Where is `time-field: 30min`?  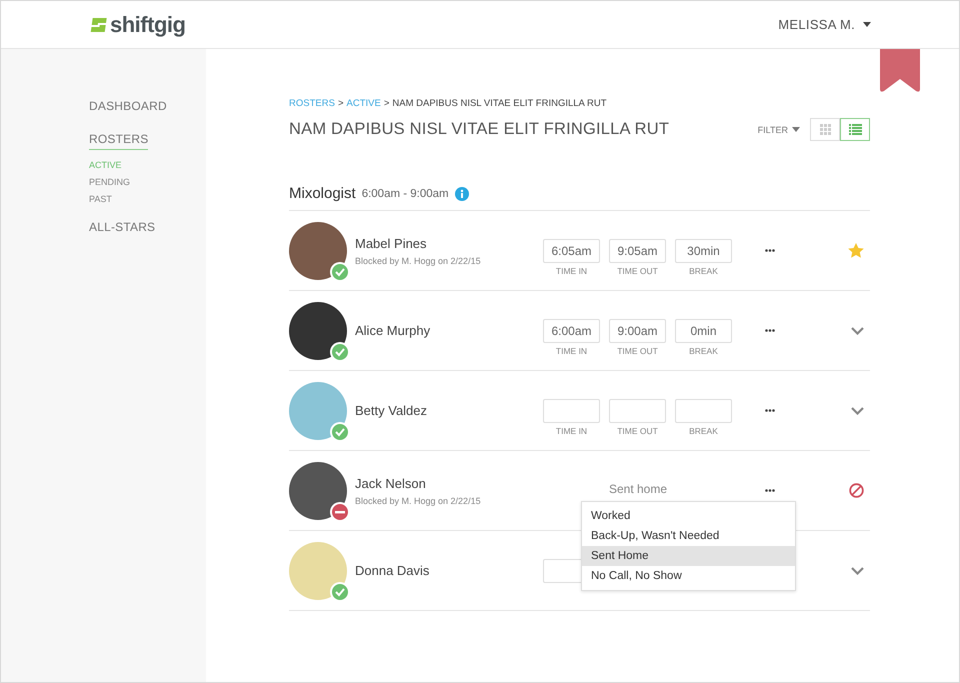 time-field: 30min is located at coordinates (703, 251).